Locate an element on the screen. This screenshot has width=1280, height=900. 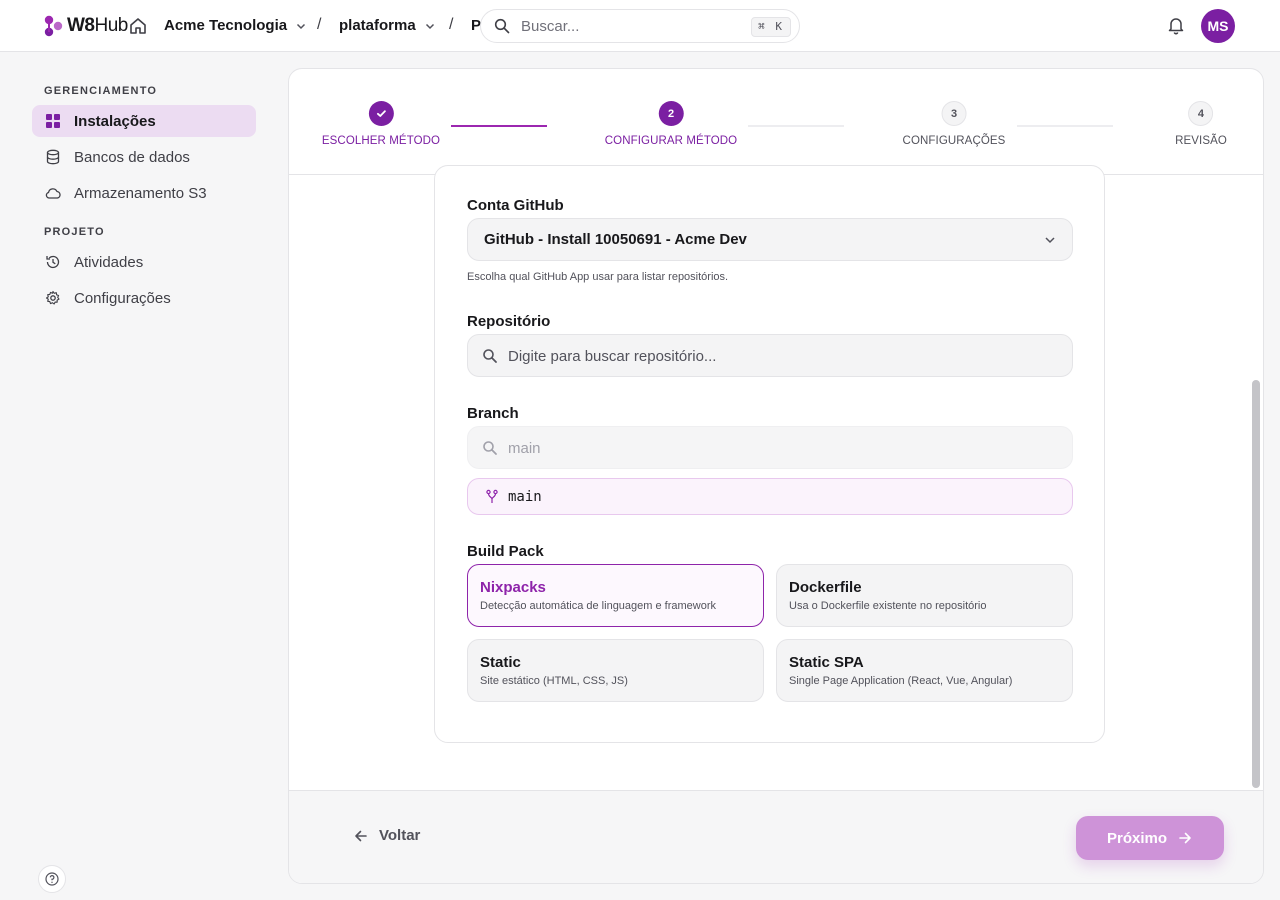
sidebar-section-label: PROJETO is located at coordinates (74, 232).